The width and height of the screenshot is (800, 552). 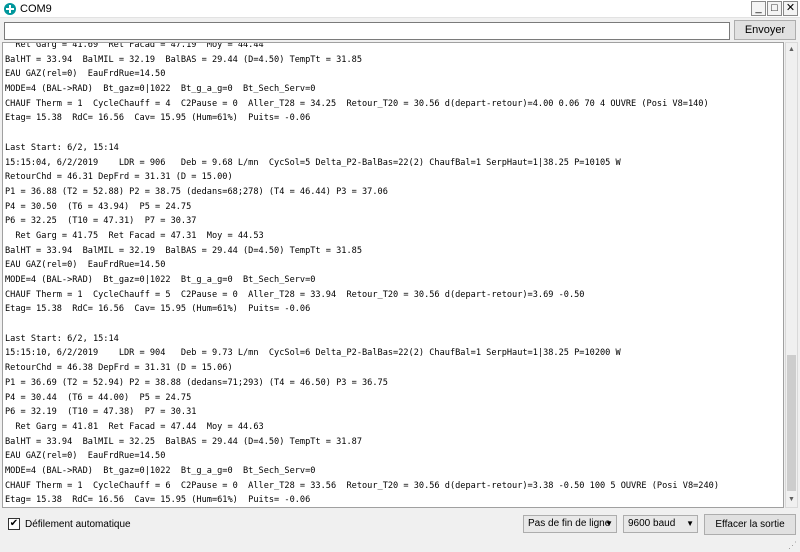 What do you see at coordinates (793, 545) in the screenshot?
I see `resize-grip-icon: ⋰` at bounding box center [793, 545].